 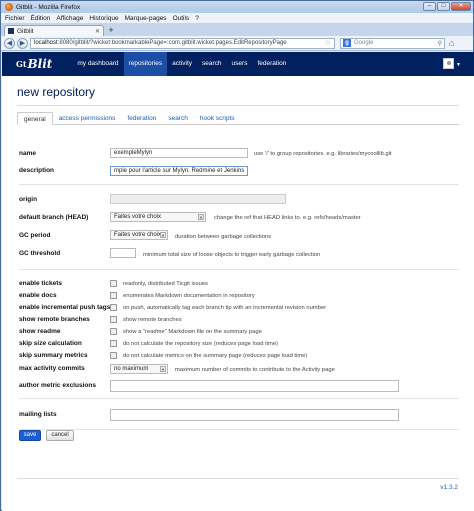 I want to click on origin-field, so click(x=198, y=199).